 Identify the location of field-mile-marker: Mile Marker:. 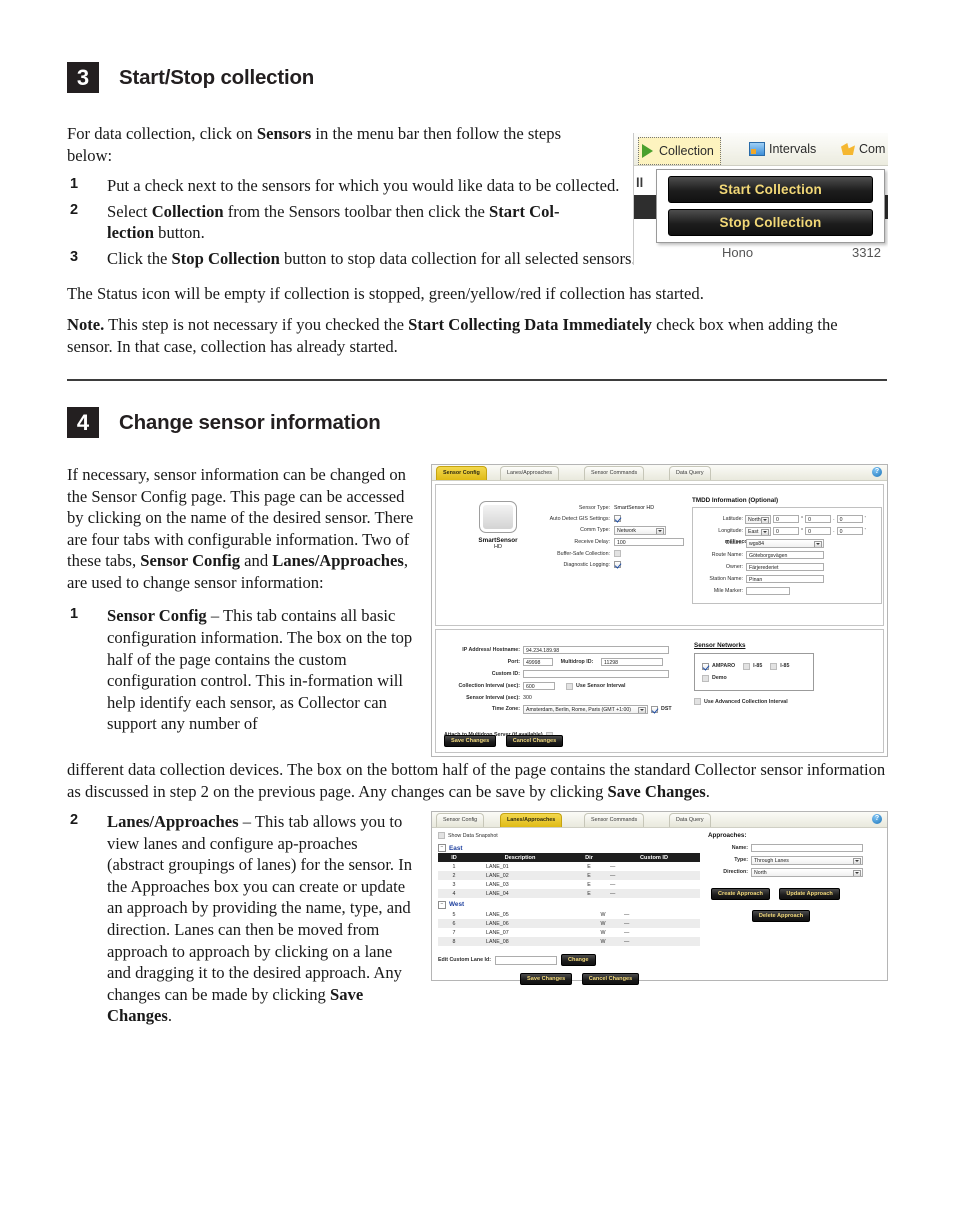
(787, 591).